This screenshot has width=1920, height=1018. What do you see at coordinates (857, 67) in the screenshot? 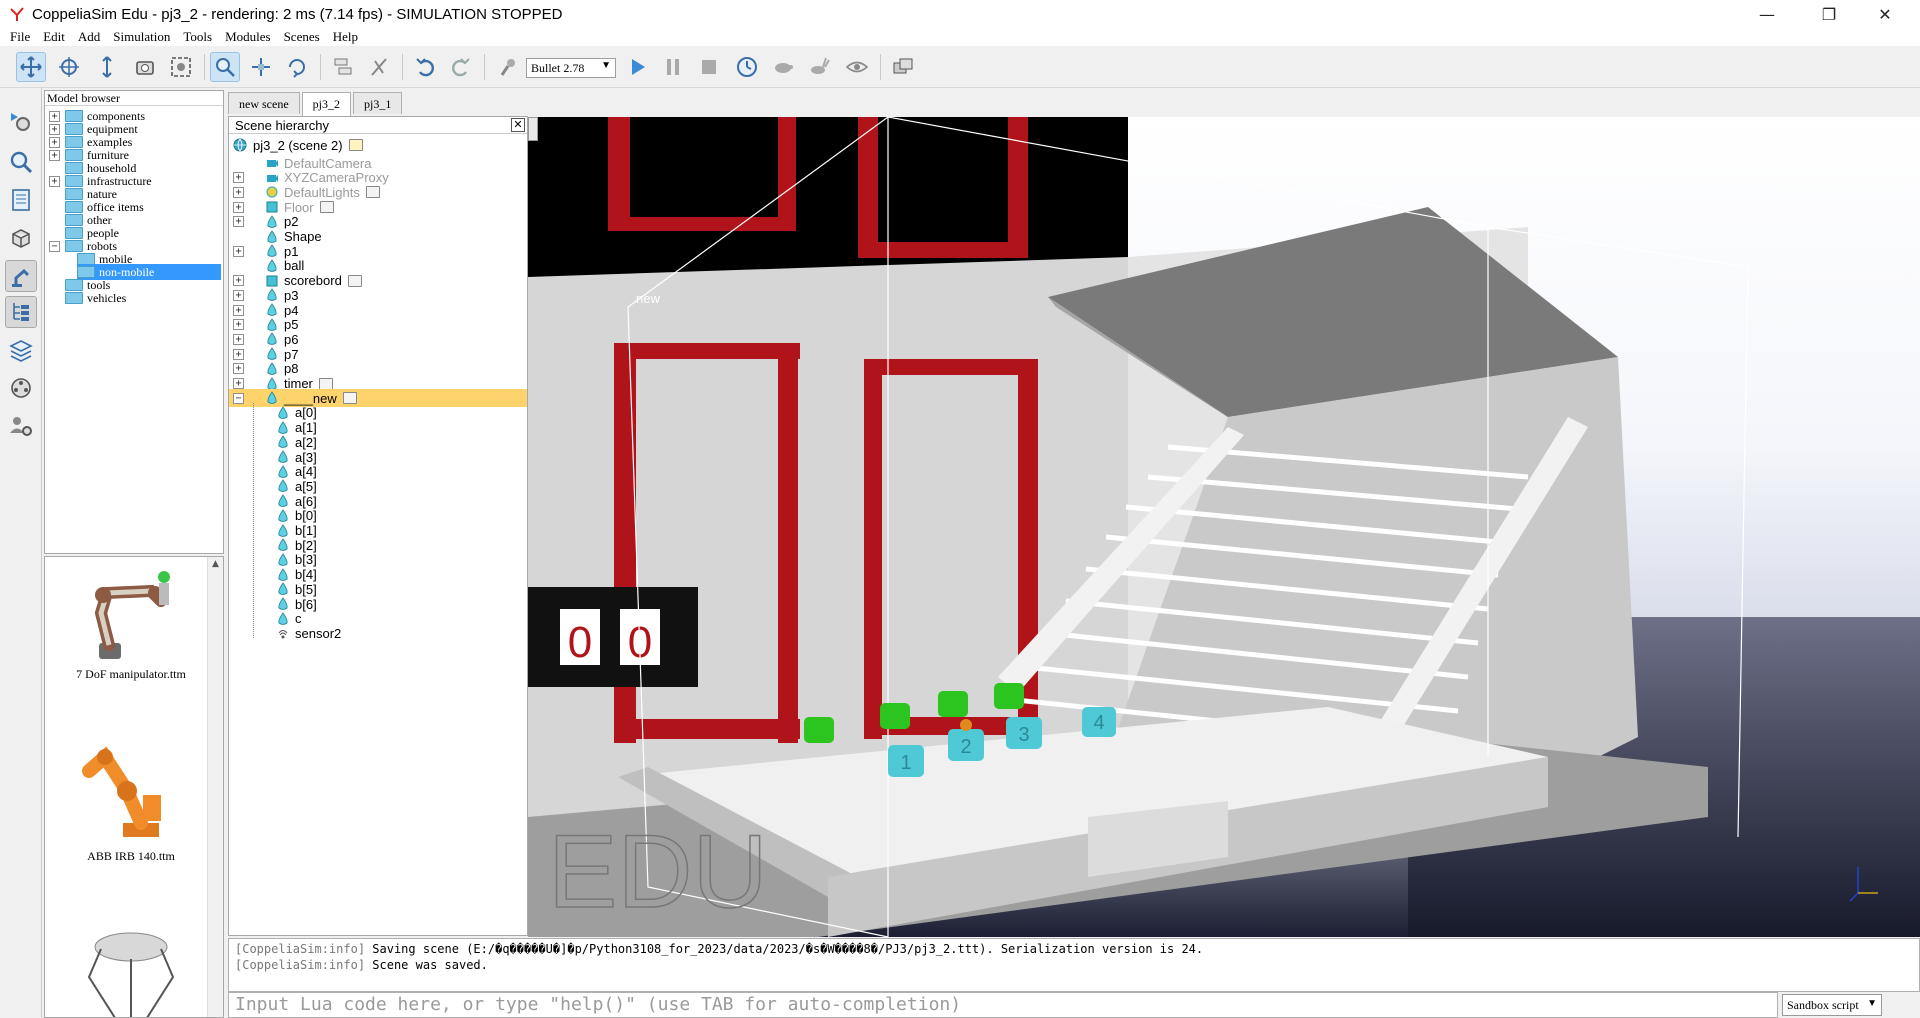
I see `visualization-toggle-button` at bounding box center [857, 67].